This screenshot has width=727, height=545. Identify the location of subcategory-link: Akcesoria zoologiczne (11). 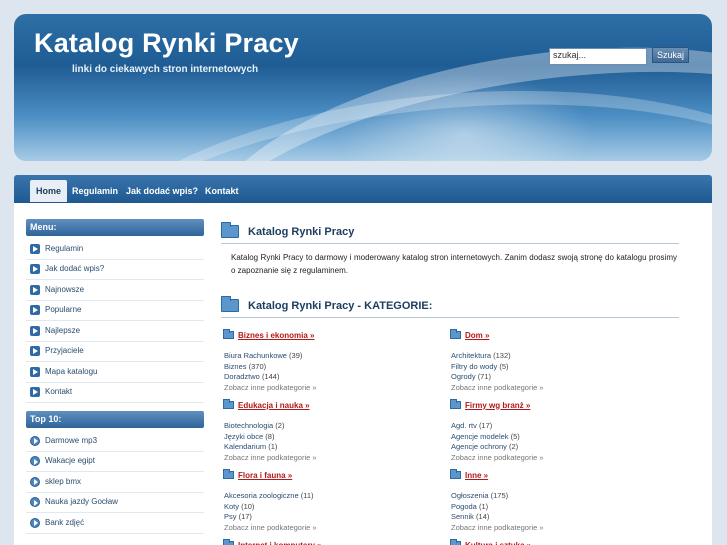
(323, 496).